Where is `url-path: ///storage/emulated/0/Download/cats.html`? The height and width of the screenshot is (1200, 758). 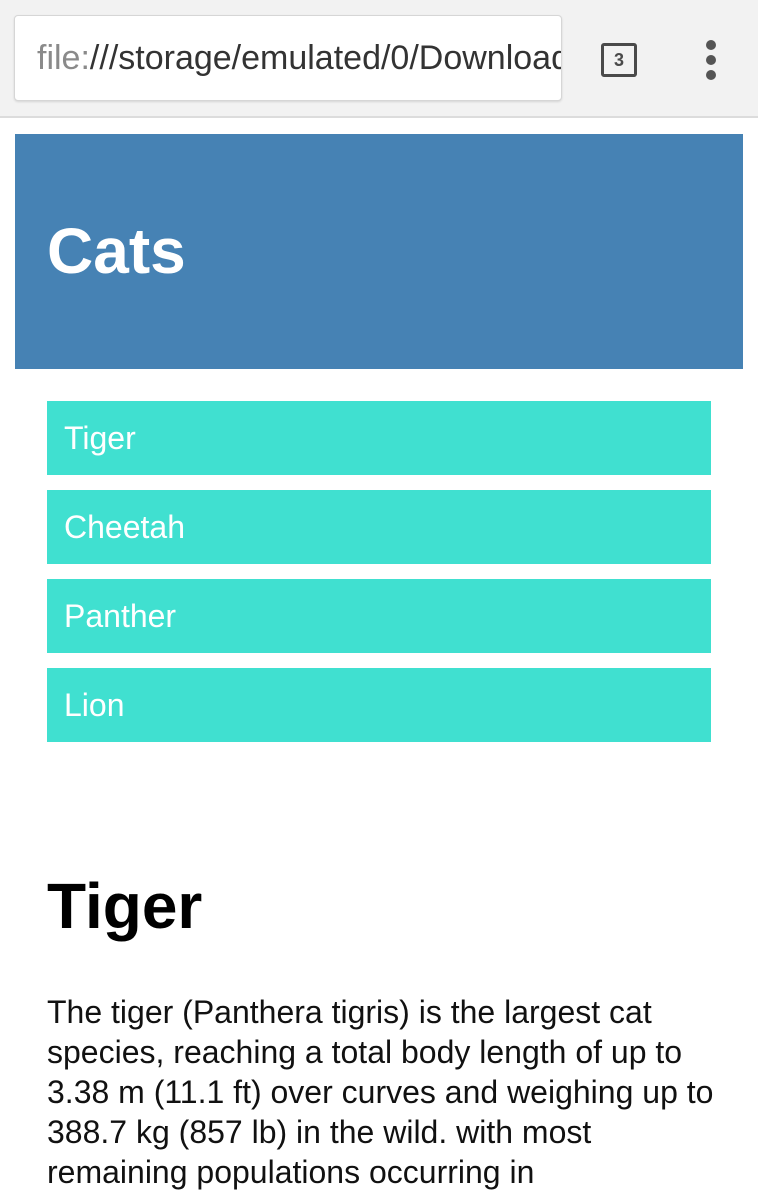
url-path: ///storage/emulated/0/Download/cats.html is located at coordinates (325, 58).